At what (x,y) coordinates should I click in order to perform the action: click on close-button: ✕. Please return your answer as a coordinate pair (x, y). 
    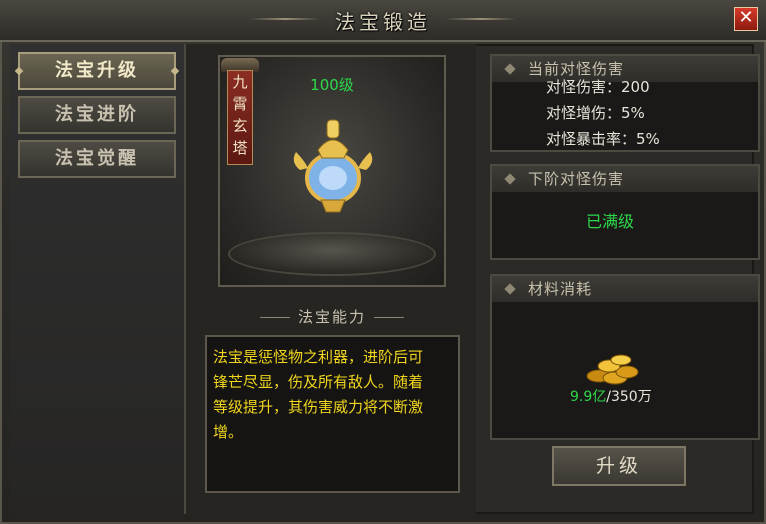
    Looking at the image, I should click on (746, 19).